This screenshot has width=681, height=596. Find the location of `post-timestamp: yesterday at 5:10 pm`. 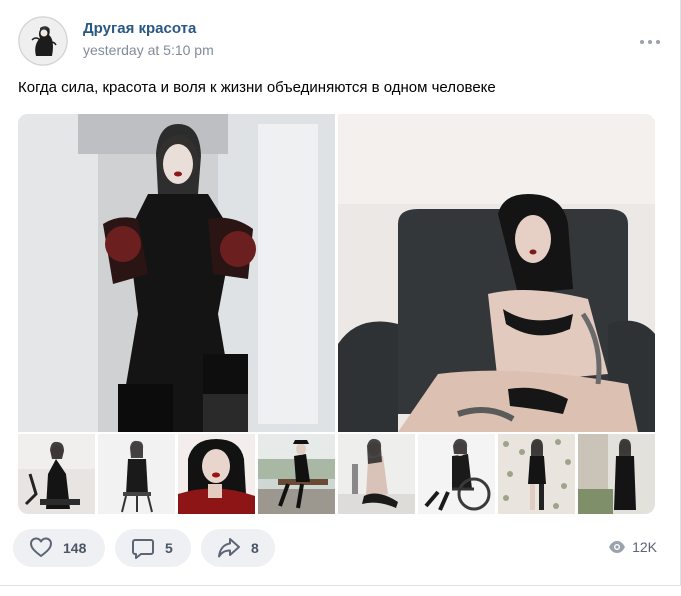

post-timestamp: yesterday at 5:10 pm is located at coordinates (148, 50).